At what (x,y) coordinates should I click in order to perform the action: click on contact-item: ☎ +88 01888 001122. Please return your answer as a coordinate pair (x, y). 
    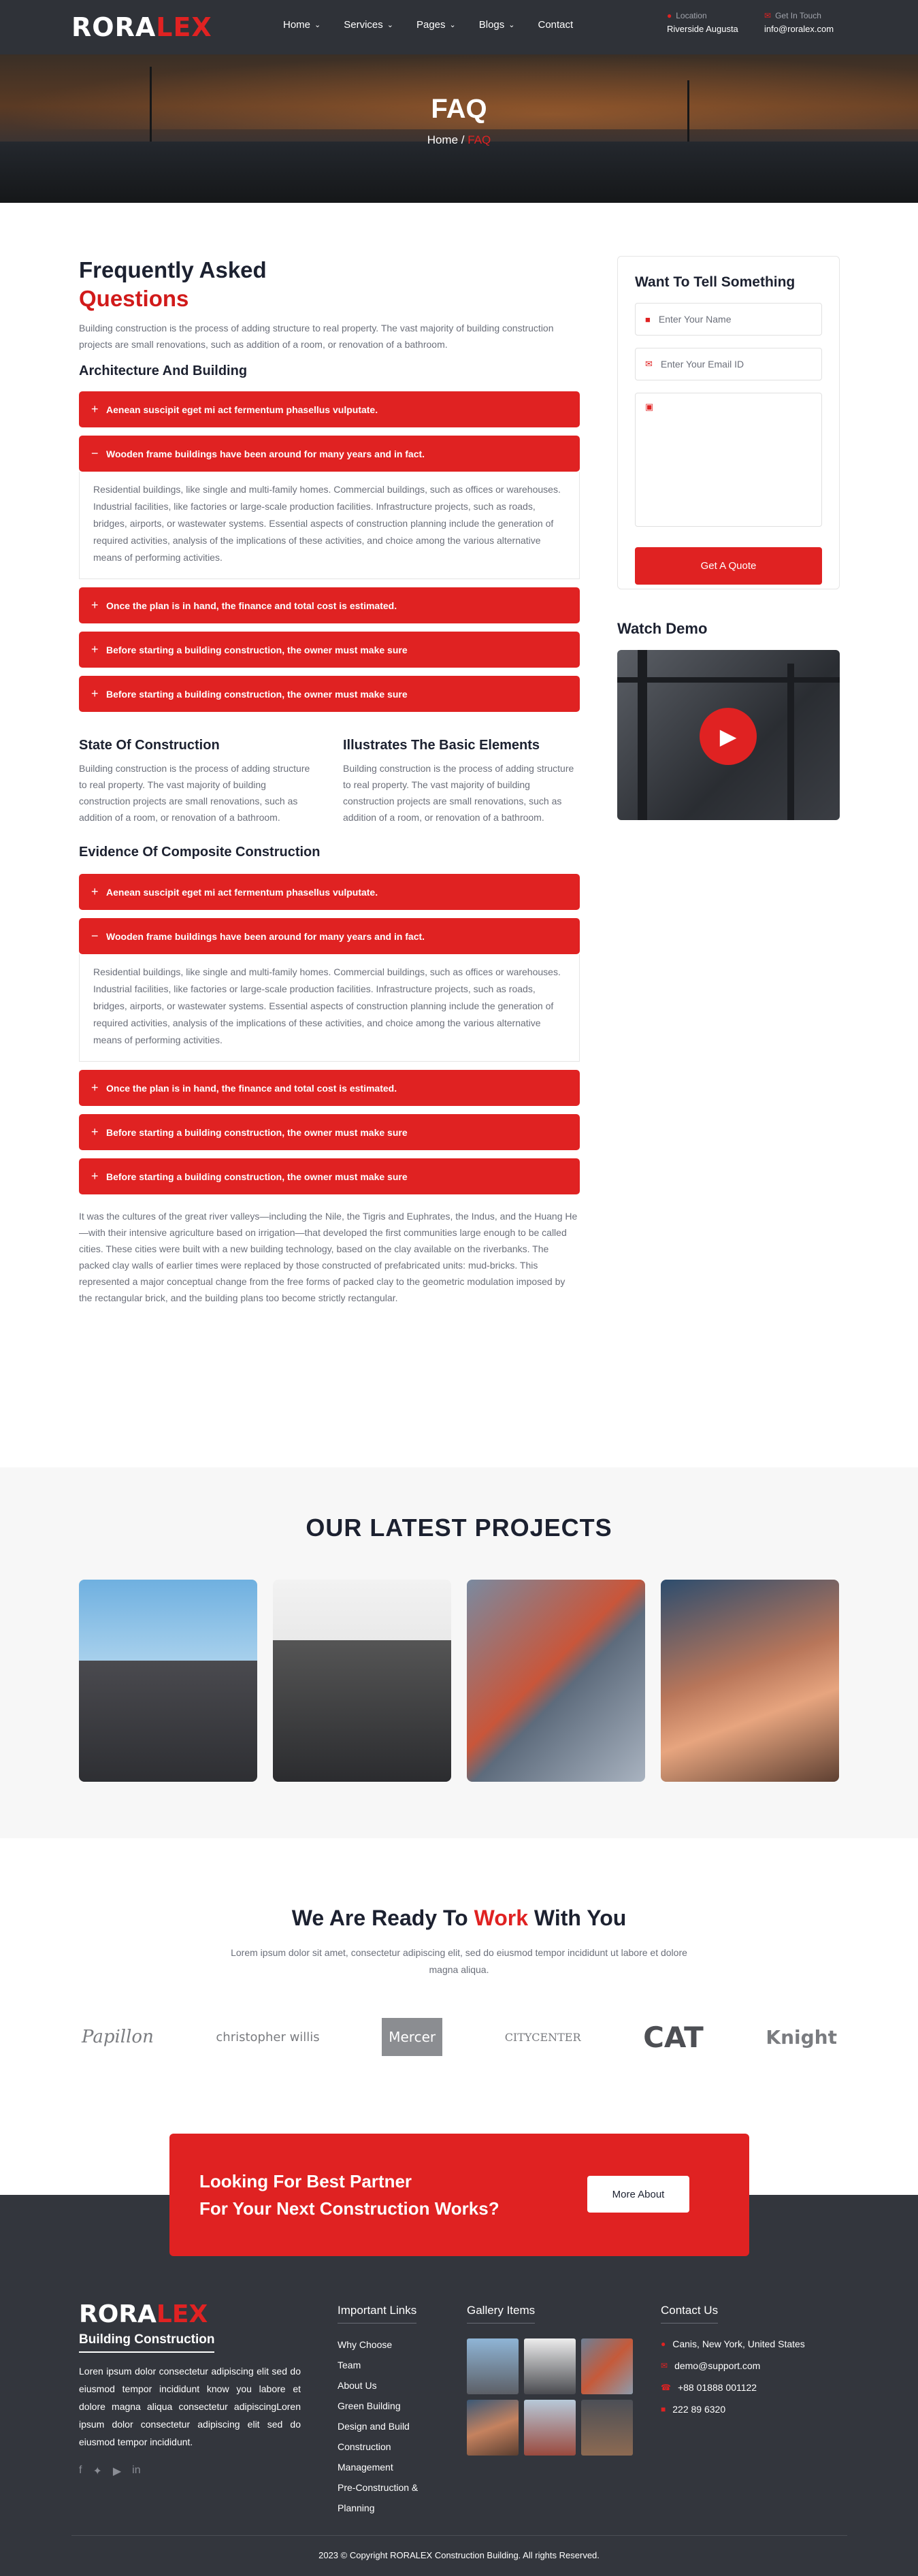
    Looking at the image, I should click on (753, 2387).